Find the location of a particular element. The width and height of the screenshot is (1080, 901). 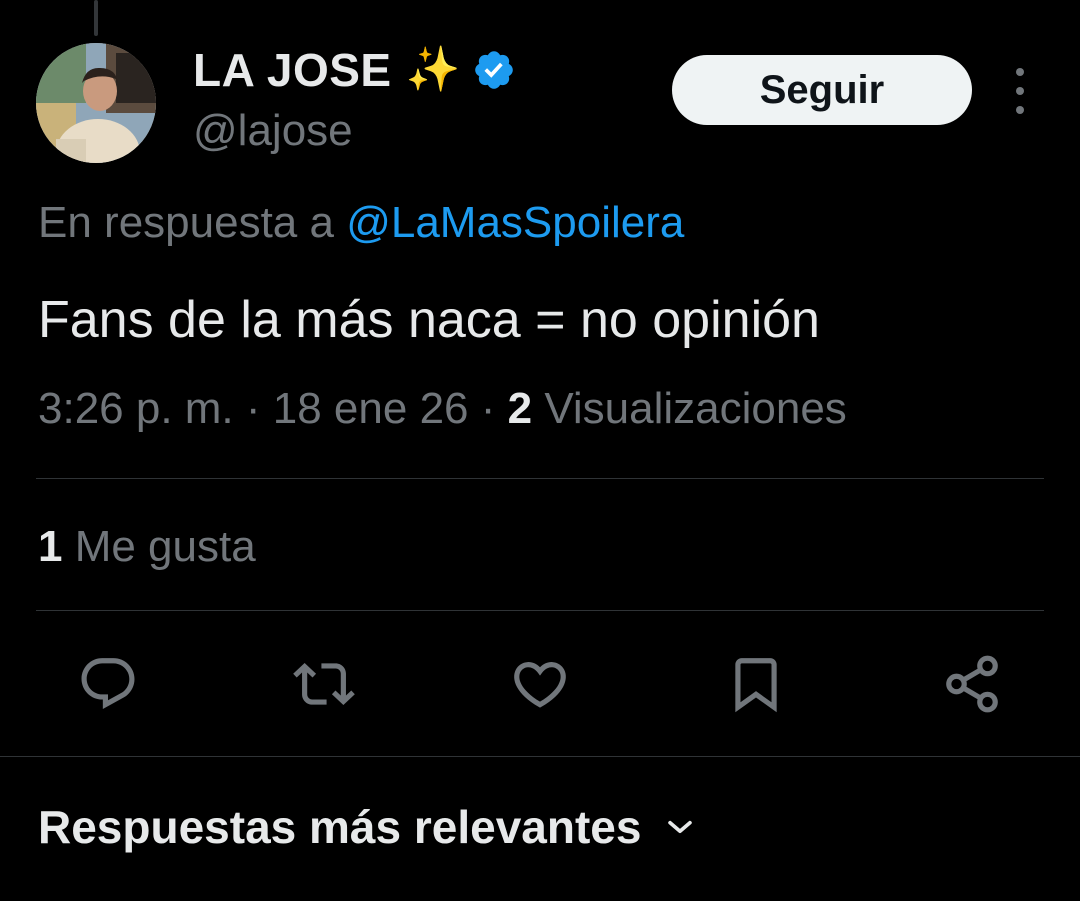

retweet-icon is located at coordinates (324, 684).